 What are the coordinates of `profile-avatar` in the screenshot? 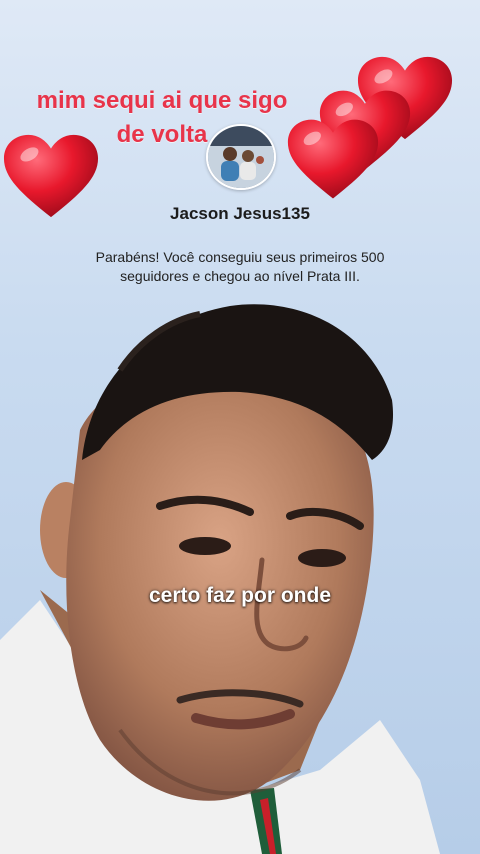 It's located at (241, 157).